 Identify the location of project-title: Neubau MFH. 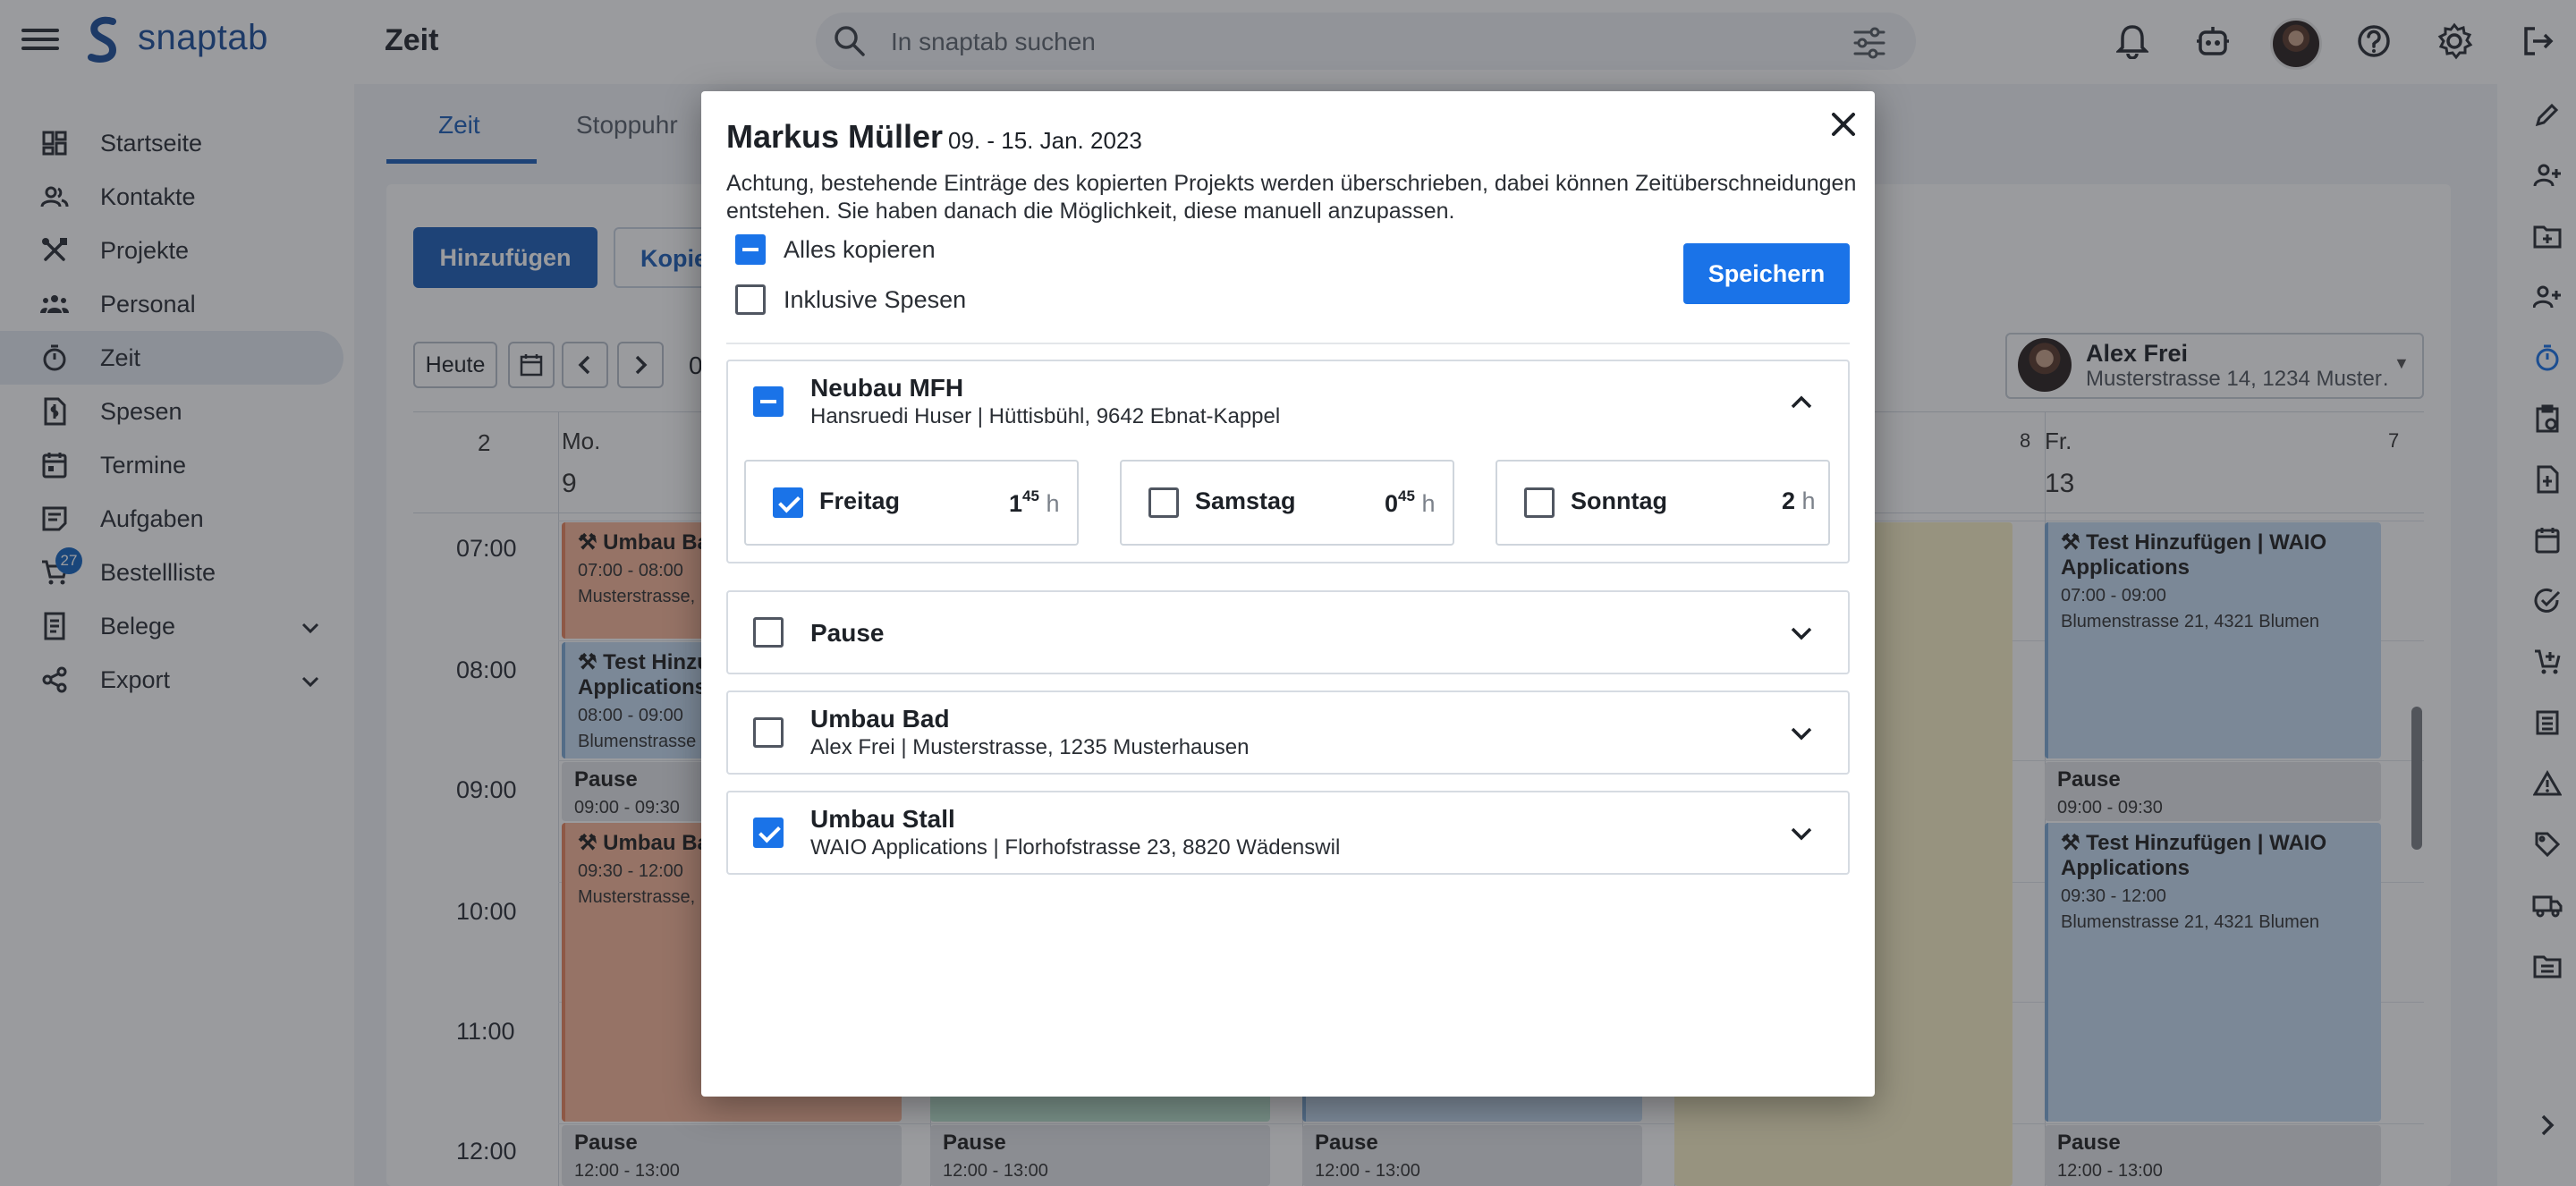
(887, 388).